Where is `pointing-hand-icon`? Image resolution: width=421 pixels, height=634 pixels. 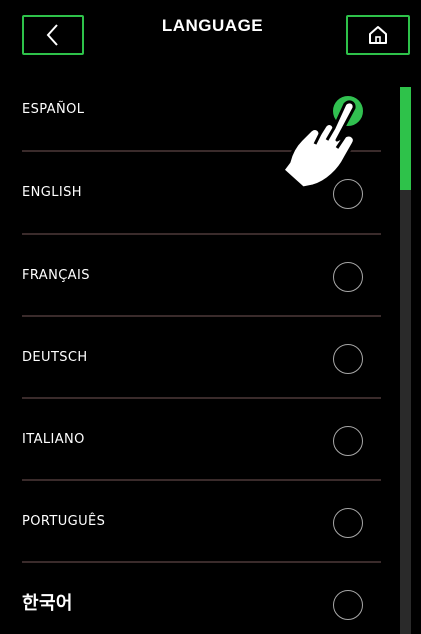 pointing-hand-icon is located at coordinates (318, 145).